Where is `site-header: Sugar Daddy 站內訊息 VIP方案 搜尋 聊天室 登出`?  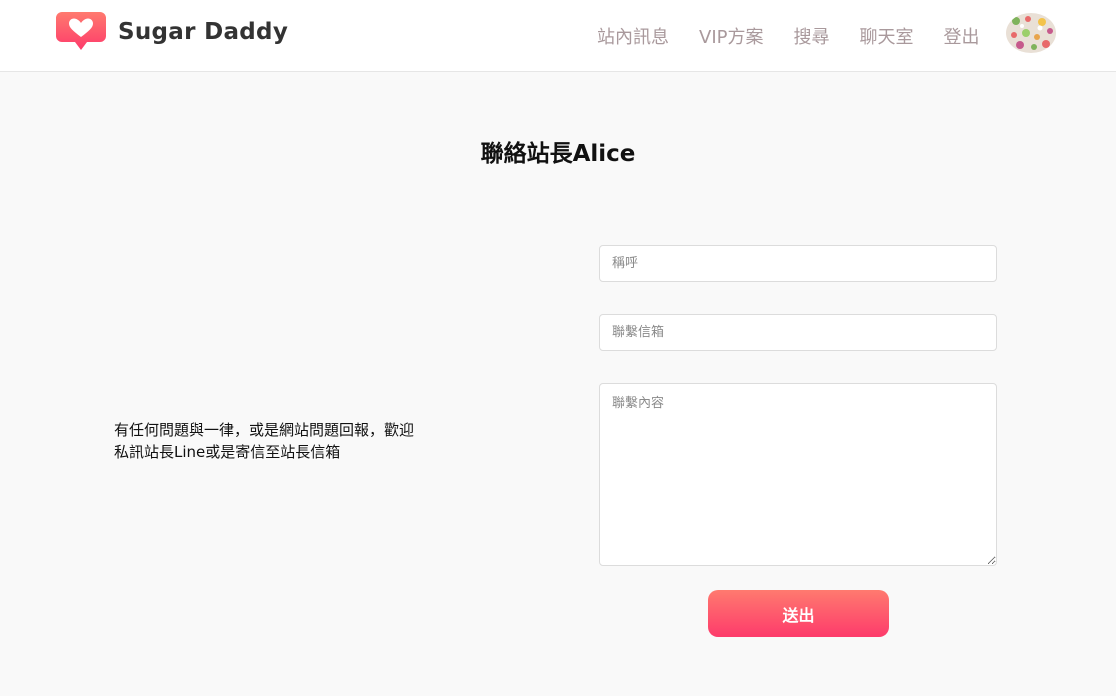
site-header: Sugar Daddy 站內訊息 VIP方案 搜尋 聊天室 登出 is located at coordinates (558, 36).